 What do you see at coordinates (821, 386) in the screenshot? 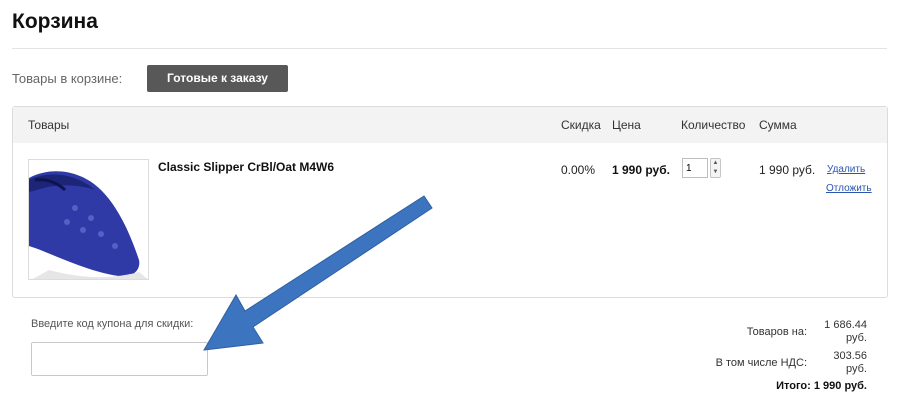
I see `grand-total: Итого: 1 990 руб.` at bounding box center [821, 386].